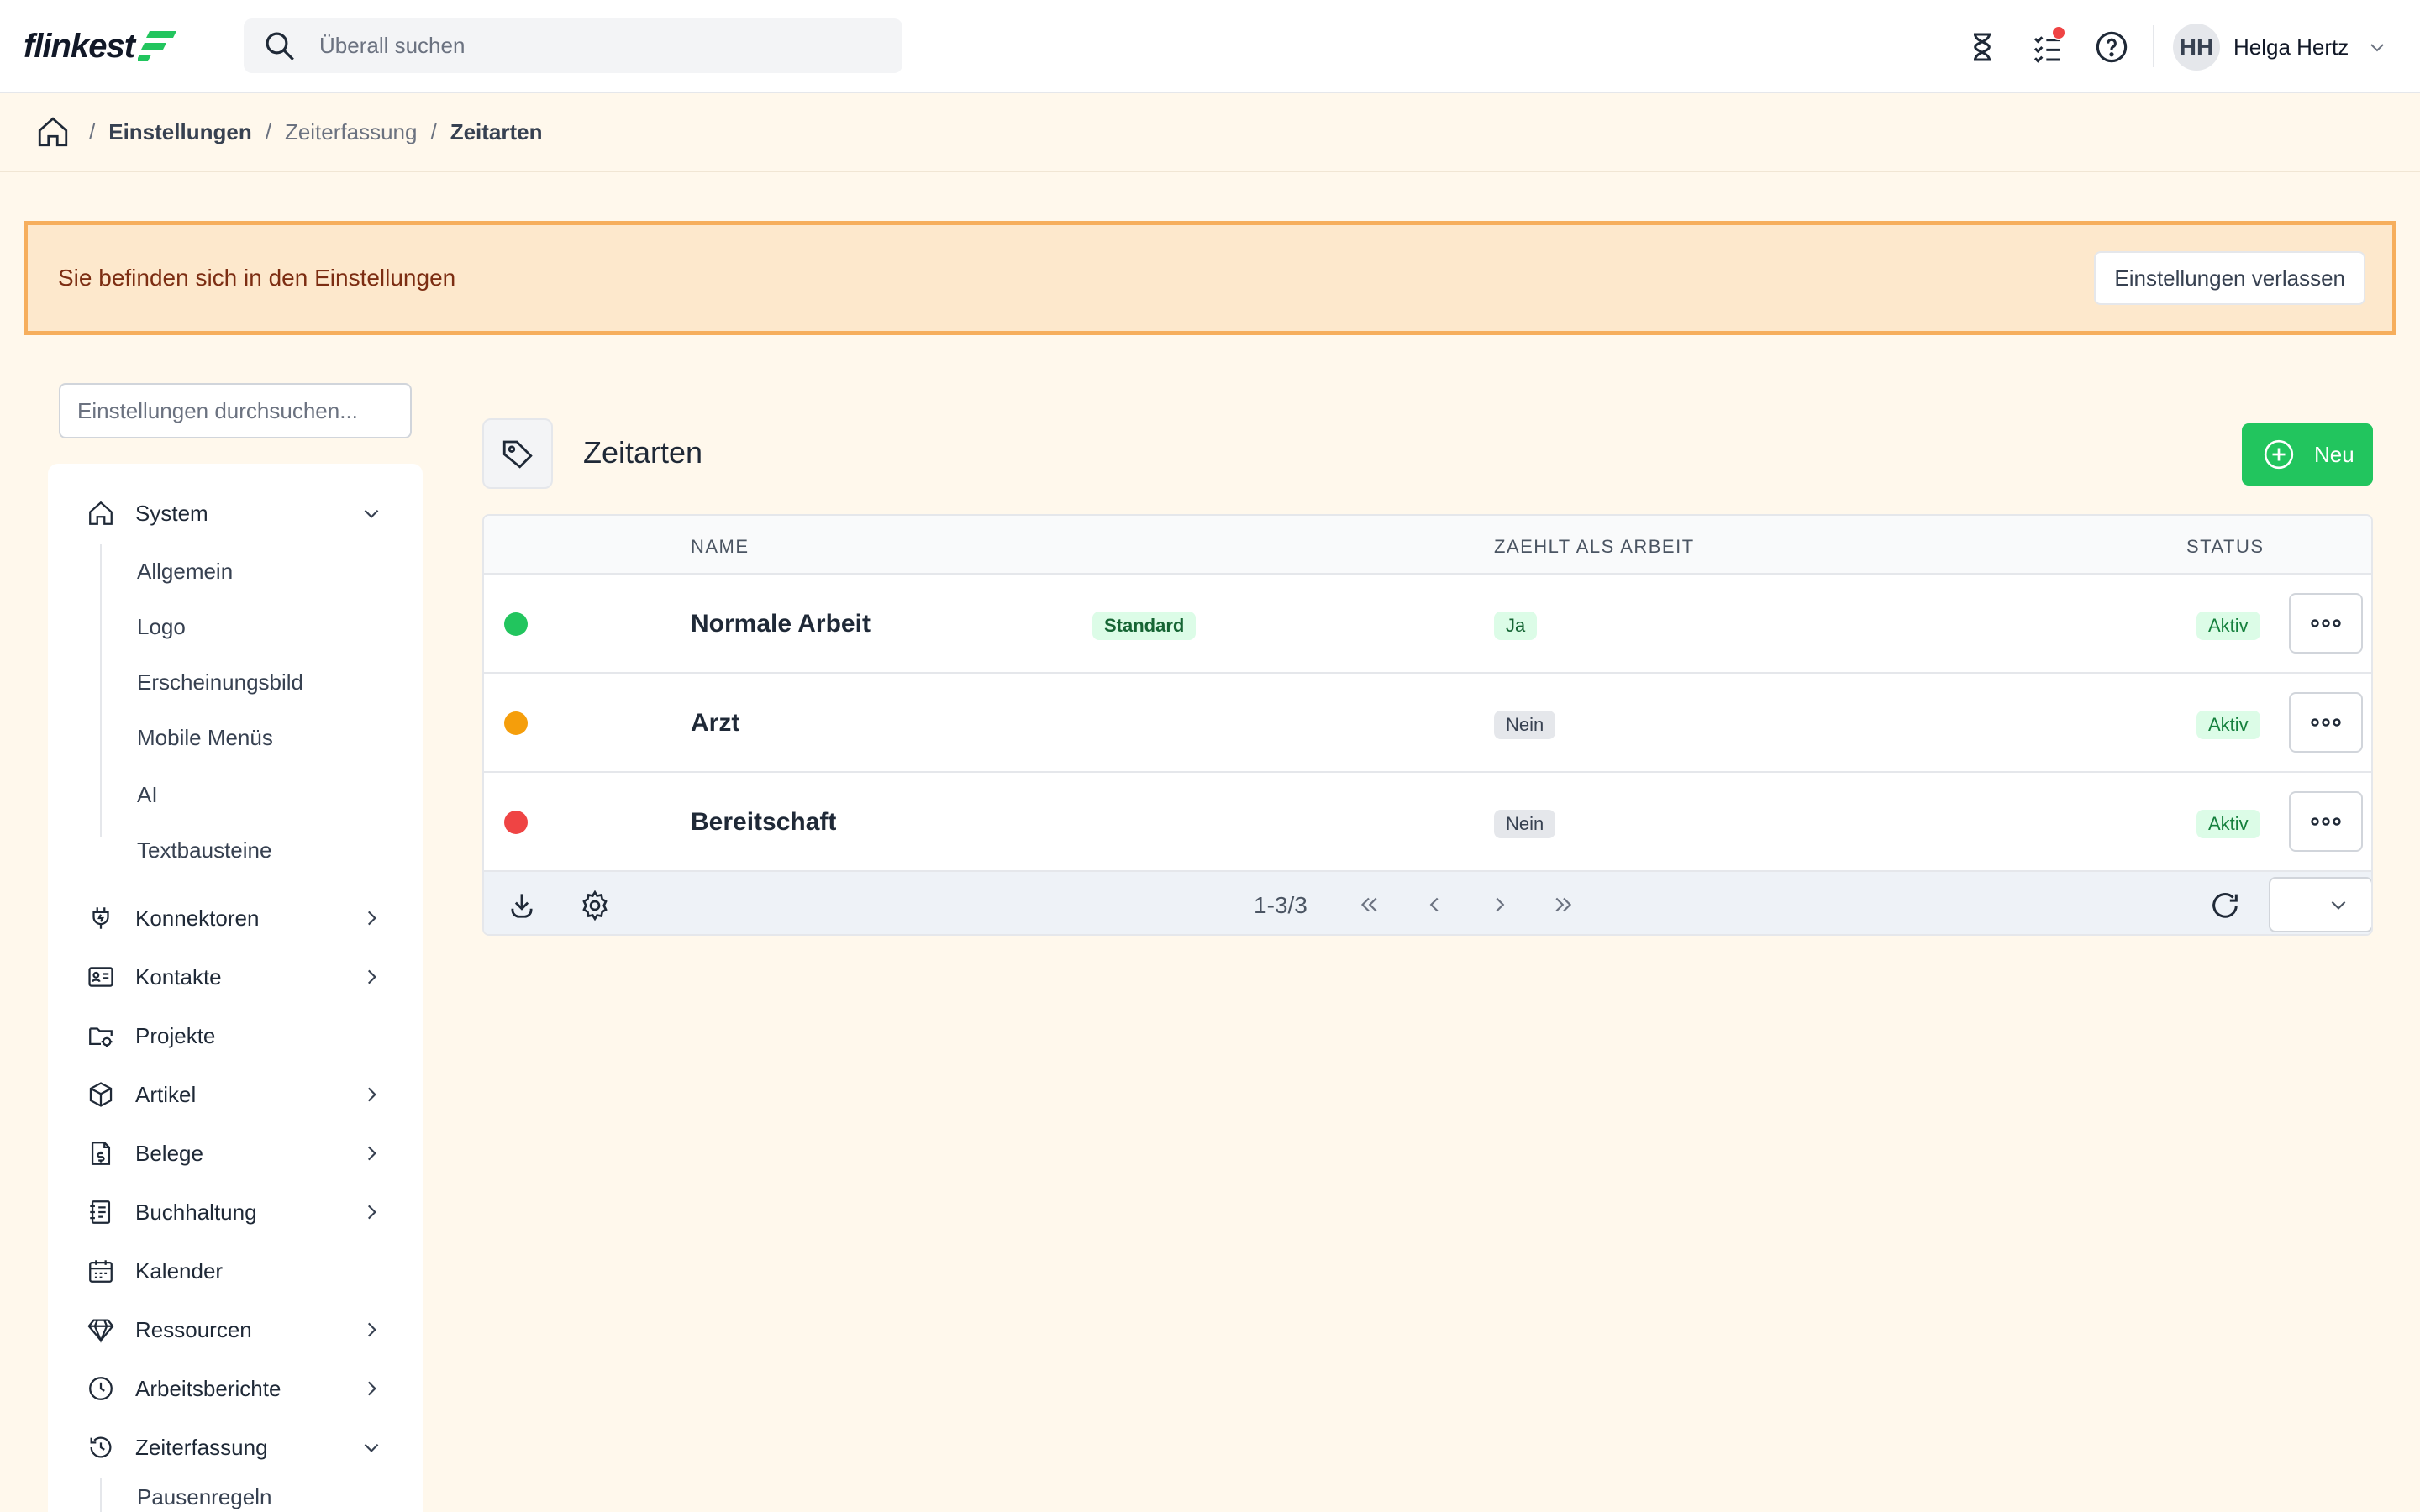  Describe the element at coordinates (161, 626) in the screenshot. I see `sidebar-subitem-logo: Logo` at that location.